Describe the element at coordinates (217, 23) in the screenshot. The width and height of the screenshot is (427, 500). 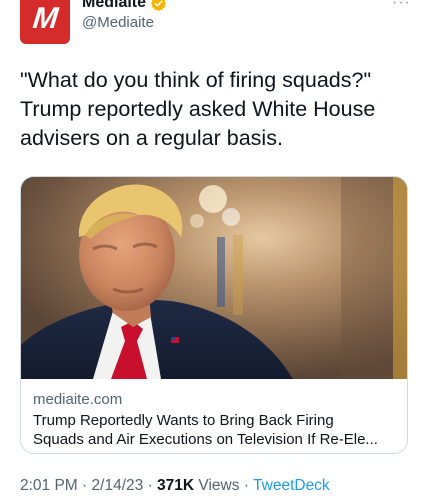
I see `tweet-header: M Mediaite @Mediaite ···` at that location.